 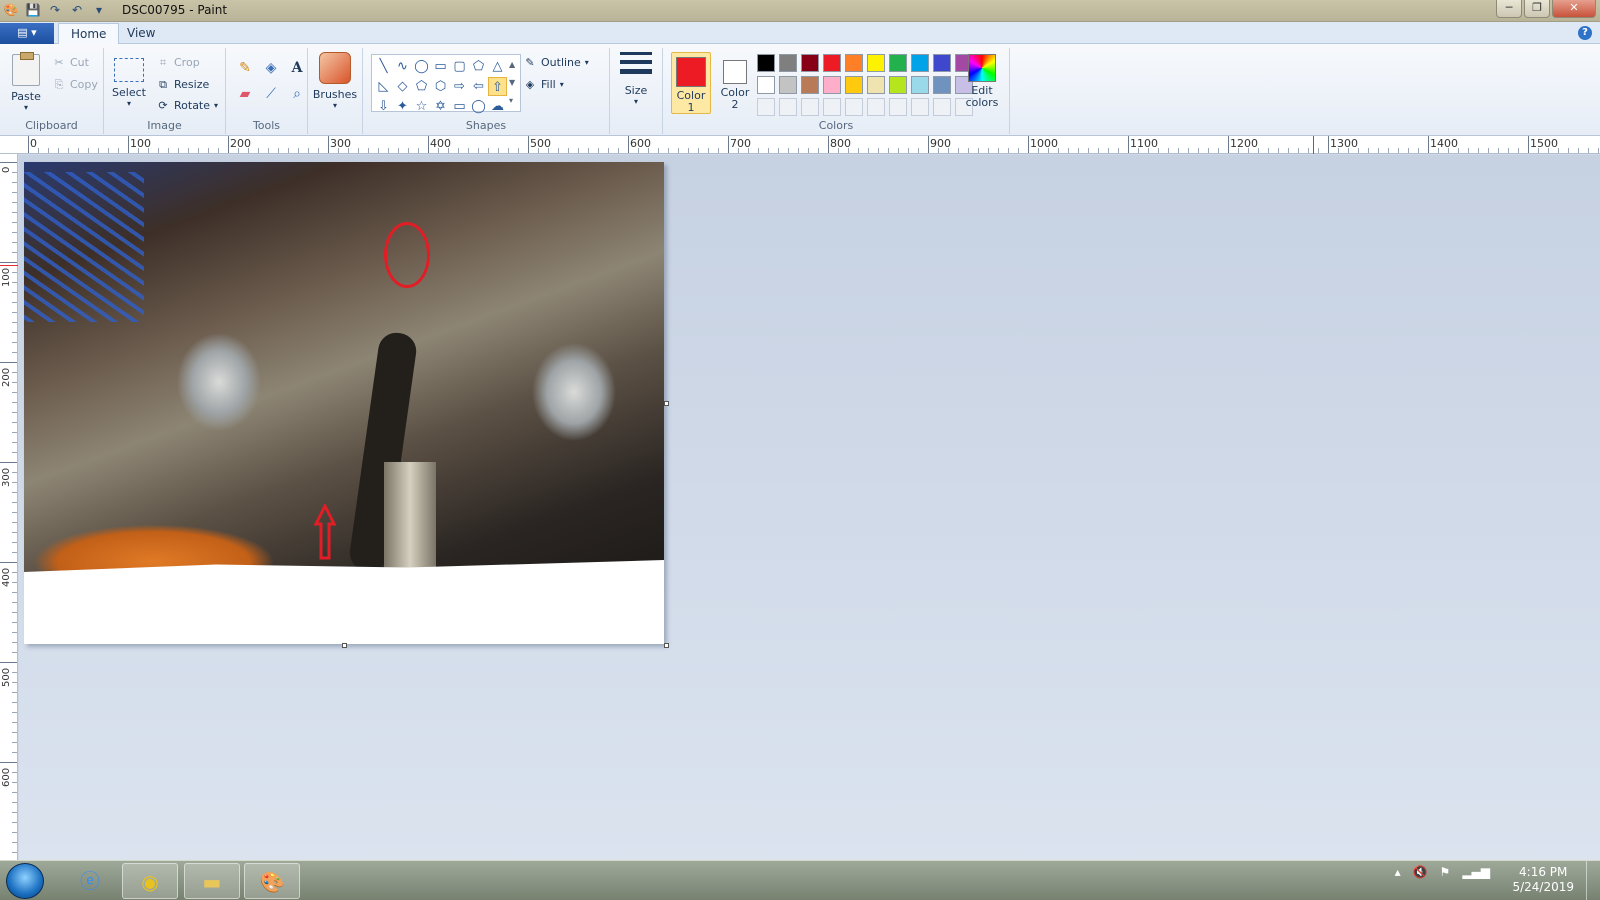 What do you see at coordinates (297, 68) in the screenshot?
I see `text-icon: A` at bounding box center [297, 68].